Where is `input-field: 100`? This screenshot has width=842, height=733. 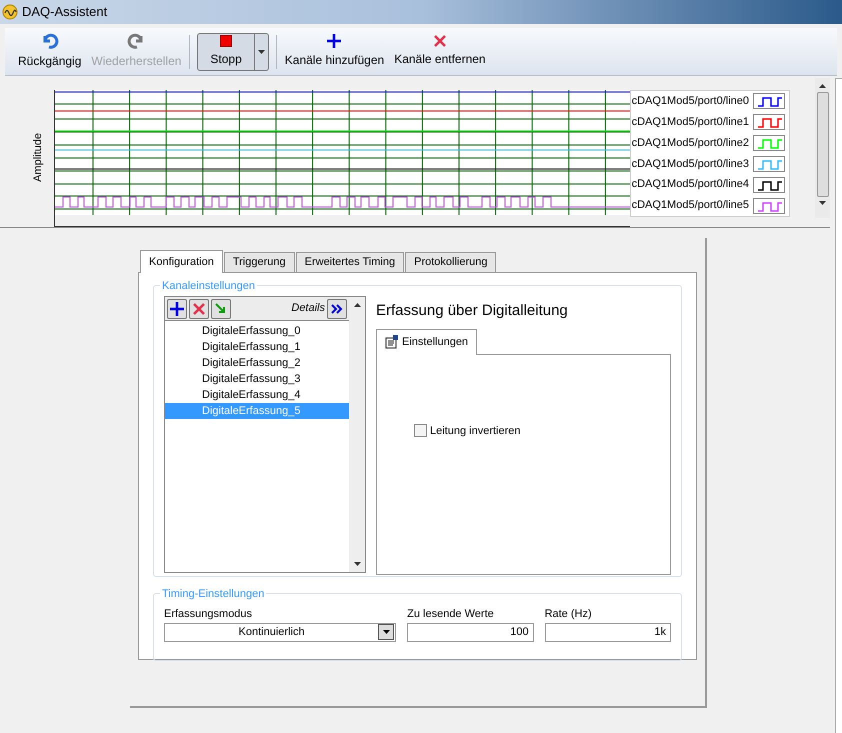 input-field: 100 is located at coordinates (470, 632).